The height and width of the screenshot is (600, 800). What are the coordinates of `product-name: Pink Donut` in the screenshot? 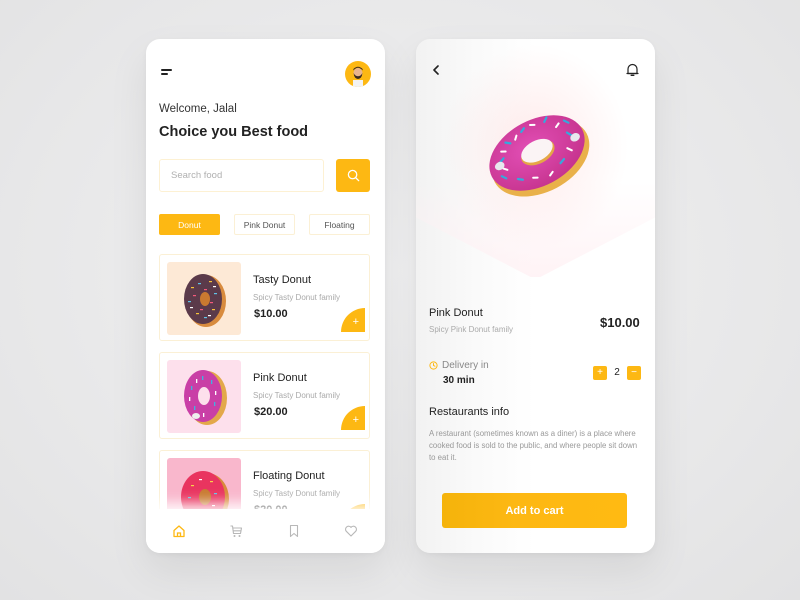 It's located at (456, 313).